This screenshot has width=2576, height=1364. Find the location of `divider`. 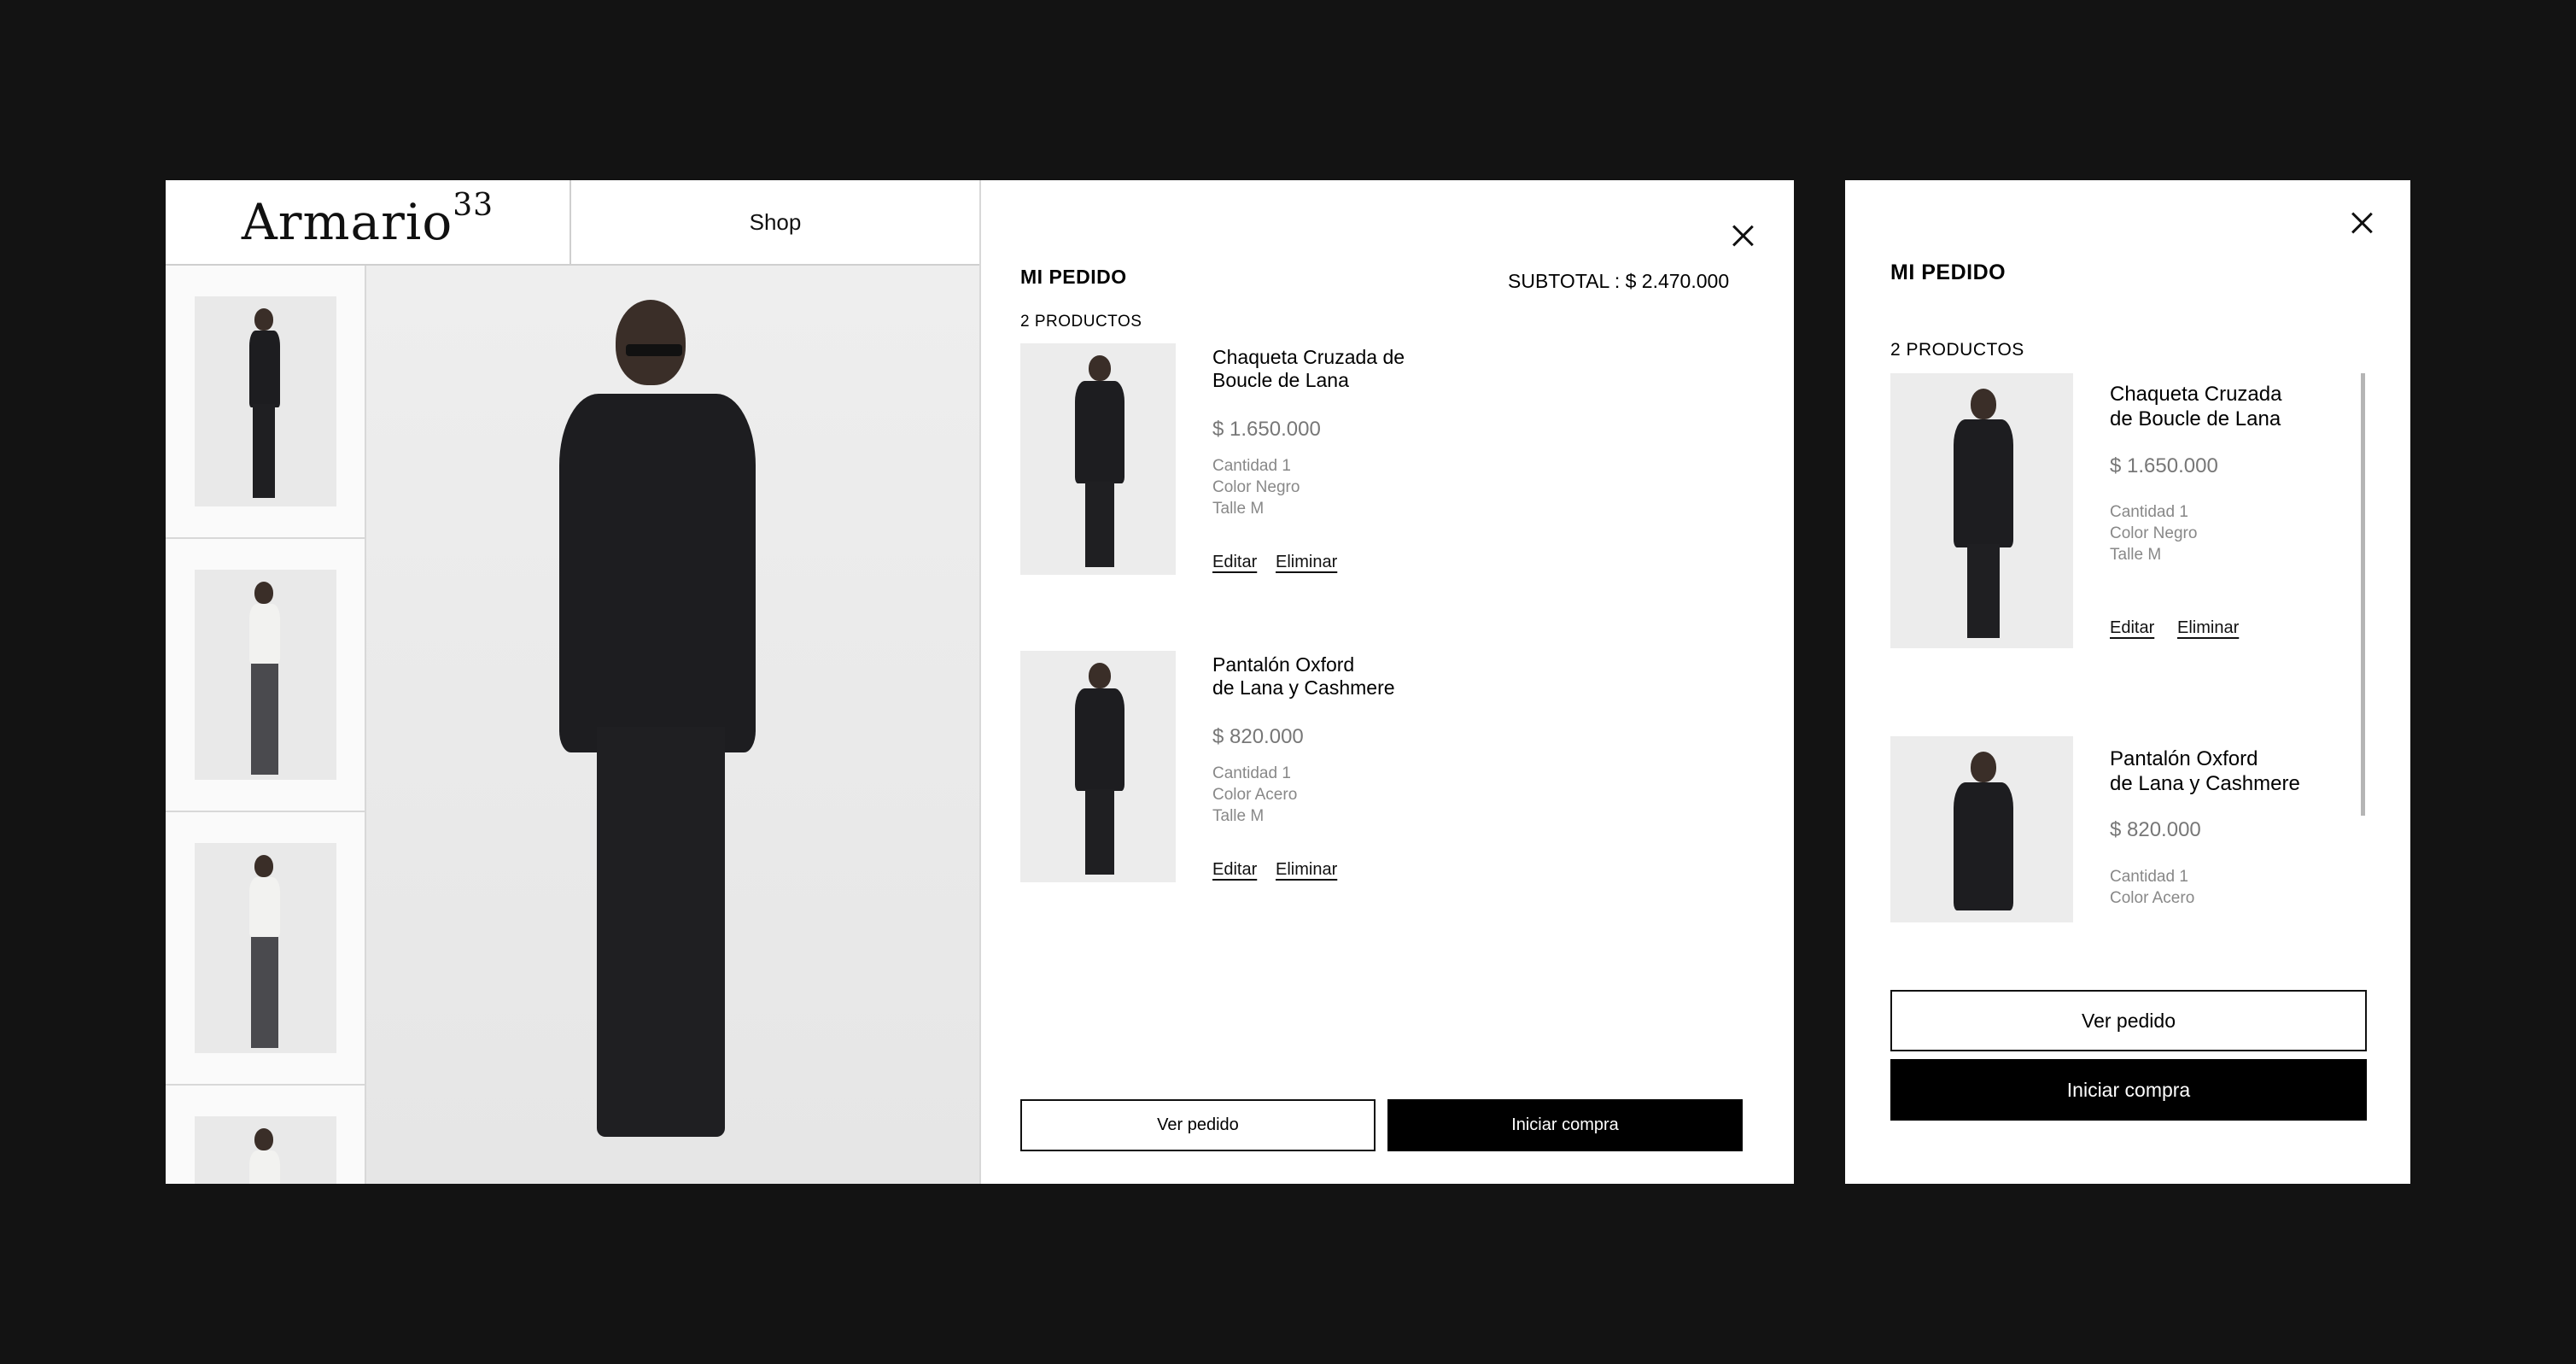

divider is located at coordinates (980, 682).